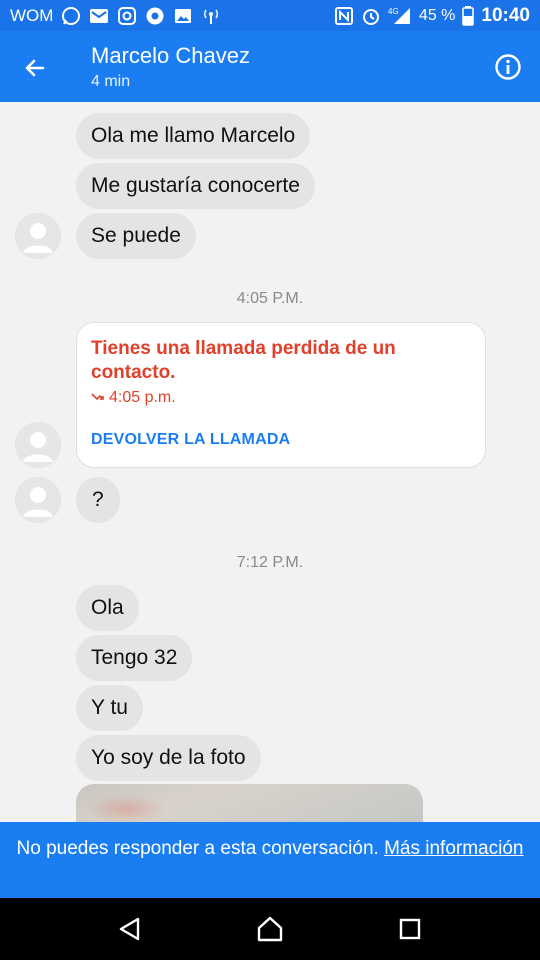 The image size is (540, 960). What do you see at coordinates (183, 16) in the screenshot?
I see `gallery-icon` at bounding box center [183, 16].